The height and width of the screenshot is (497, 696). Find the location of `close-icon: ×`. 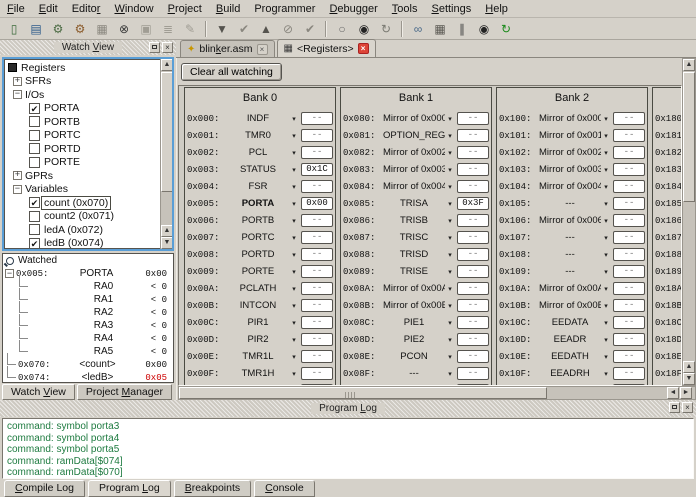

close-icon: × is located at coordinates (687, 407).